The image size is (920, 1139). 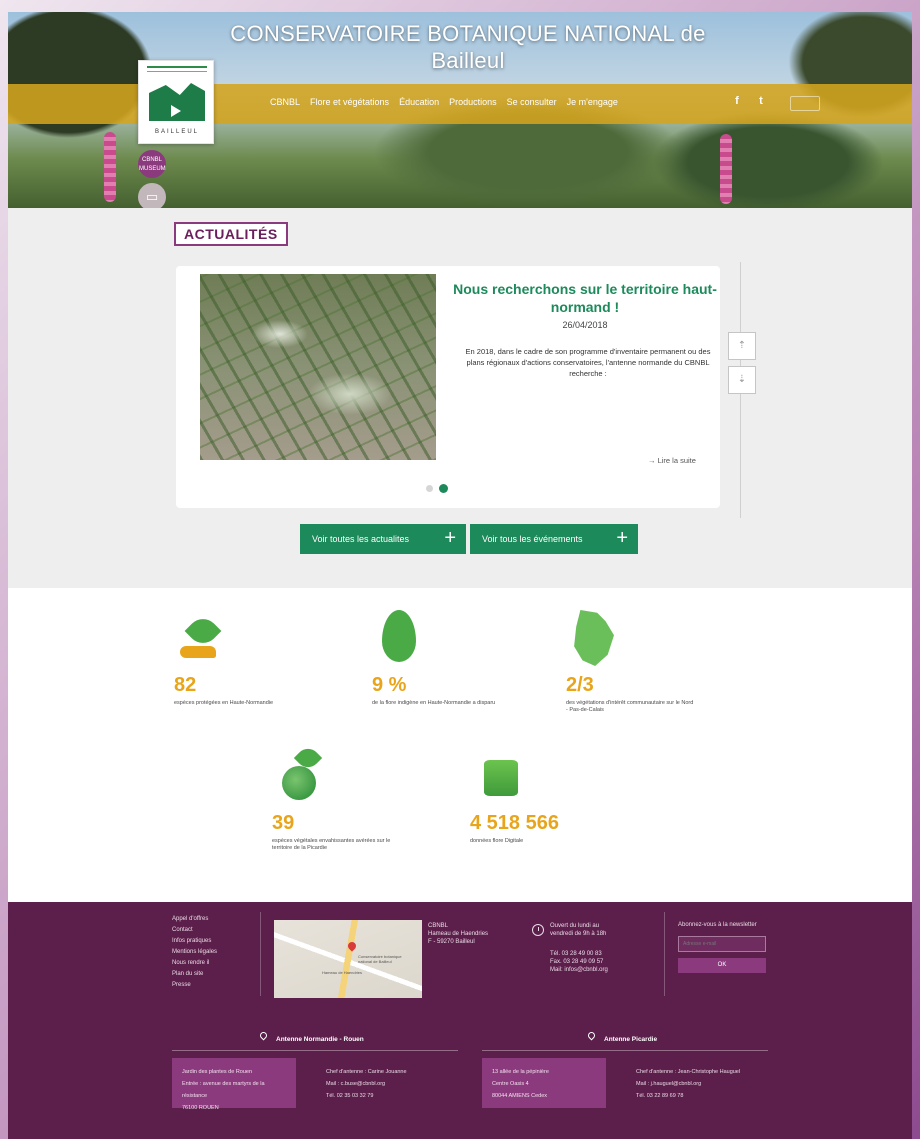 I want to click on book-icon: ▭, so click(x=152, y=197).